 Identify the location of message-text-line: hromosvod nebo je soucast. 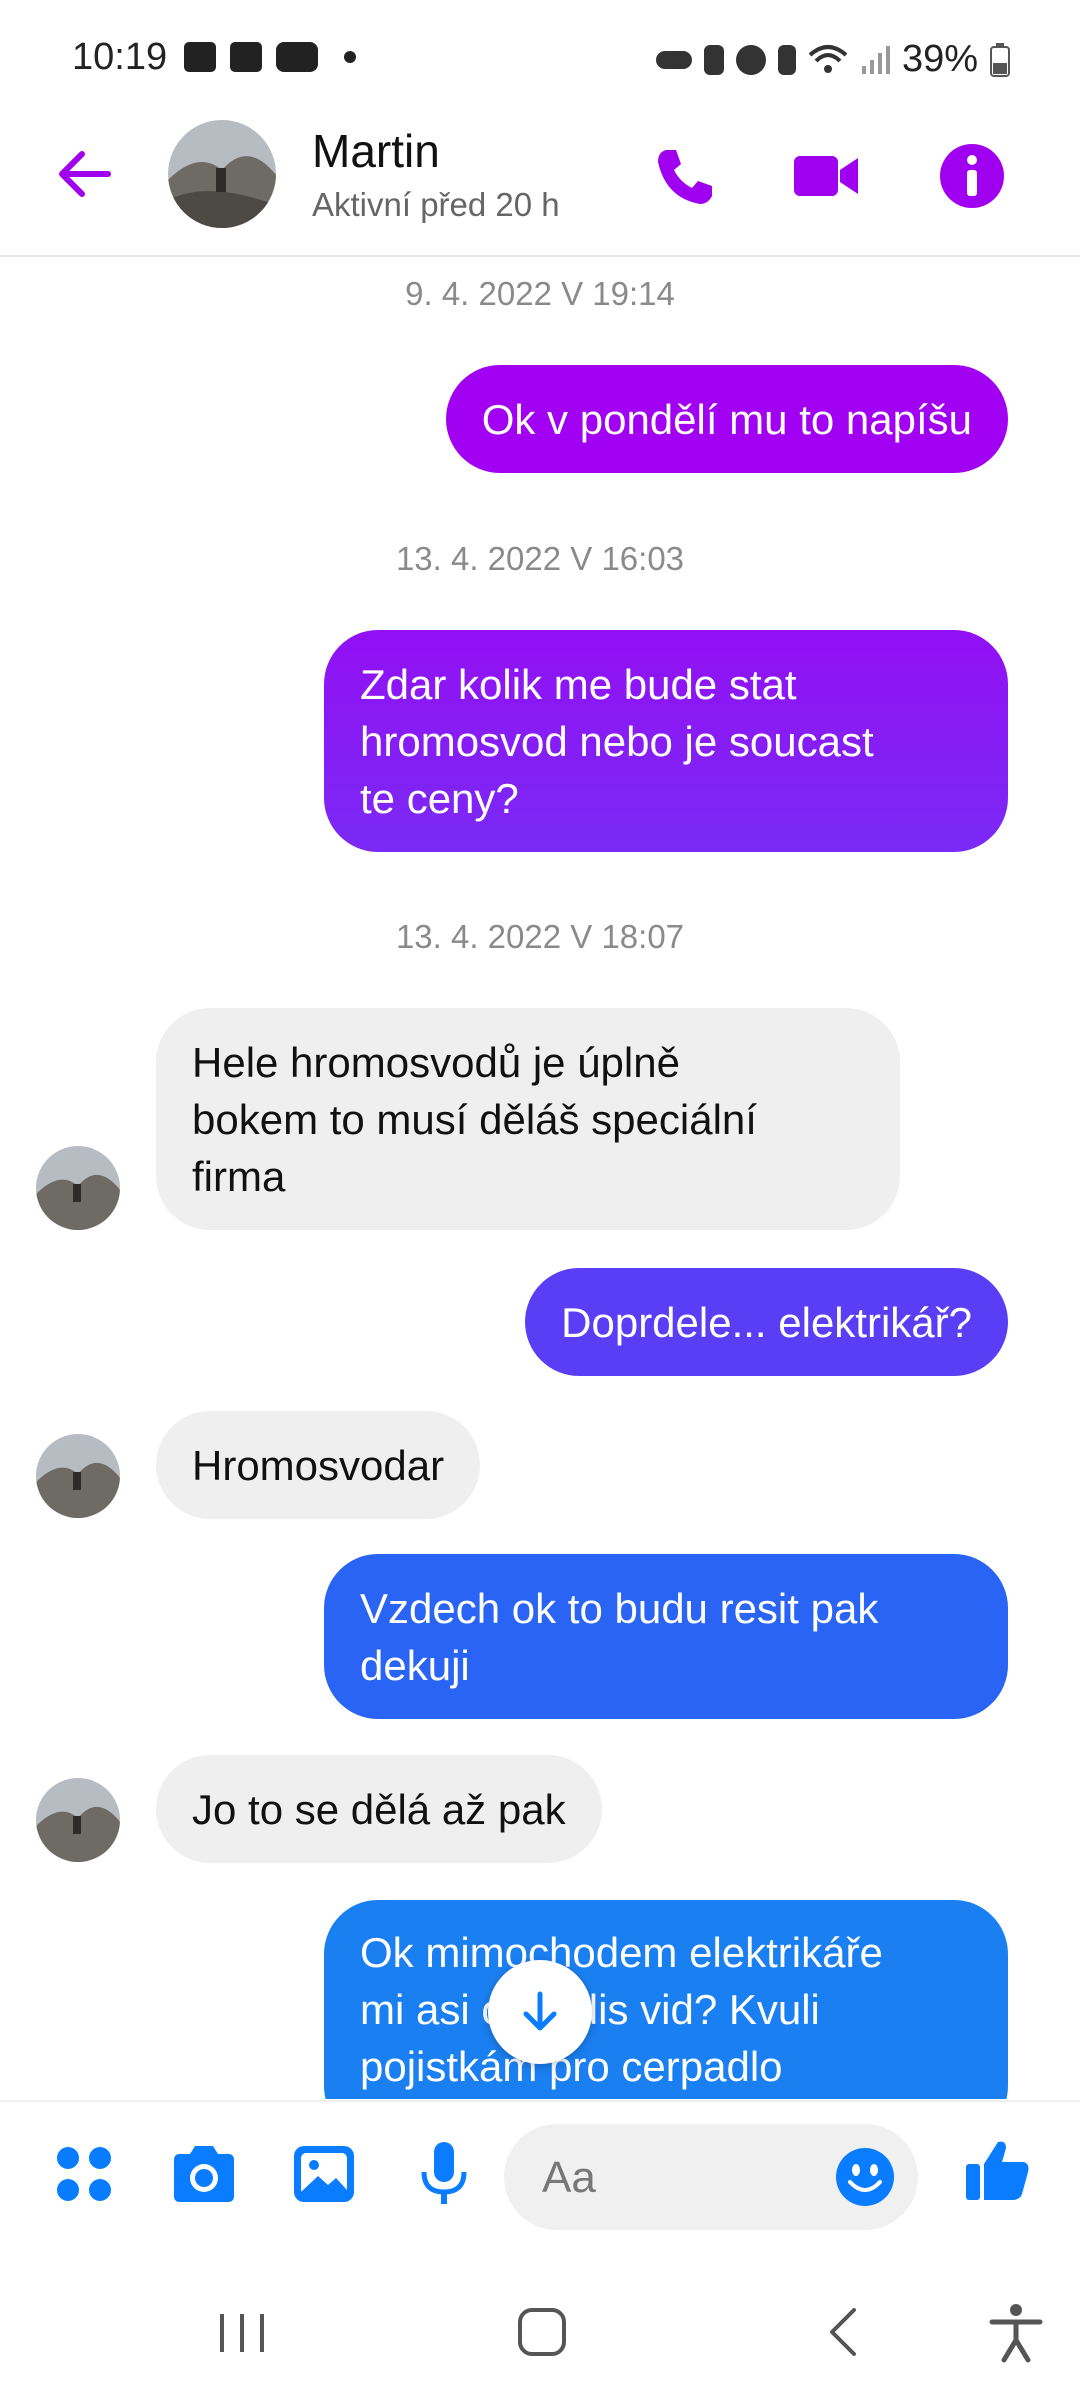
(617, 741).